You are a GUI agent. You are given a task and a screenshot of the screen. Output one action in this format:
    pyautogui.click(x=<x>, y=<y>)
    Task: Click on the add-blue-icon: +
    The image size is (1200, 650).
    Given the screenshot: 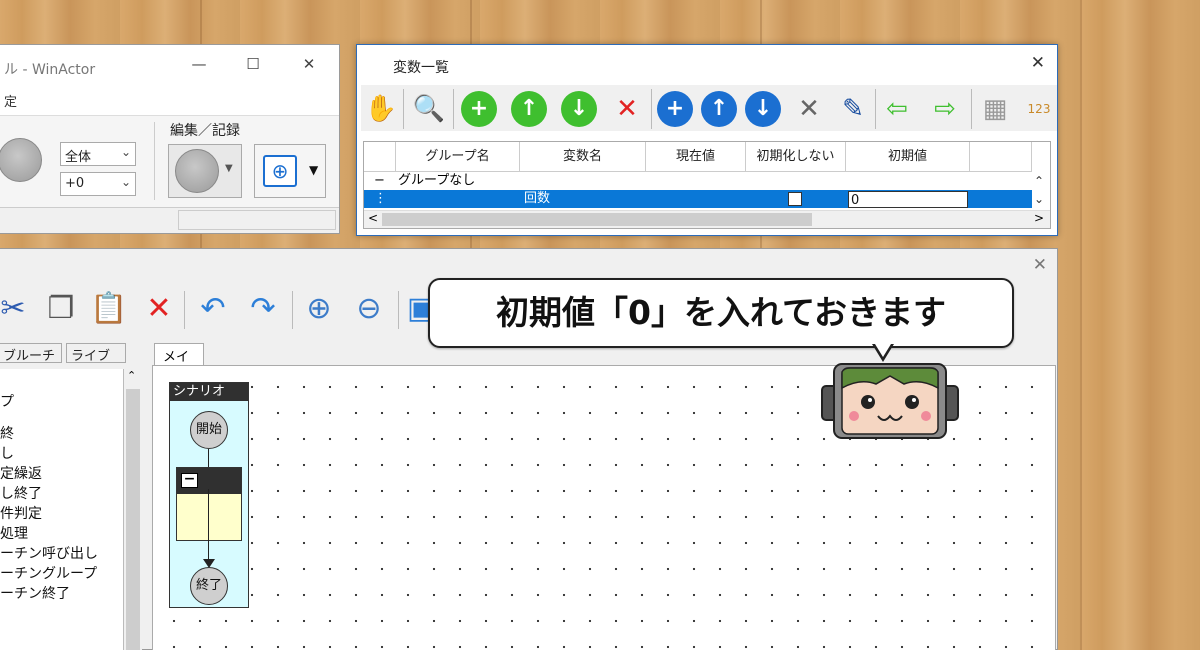 What is the action you would take?
    pyautogui.click(x=675, y=109)
    